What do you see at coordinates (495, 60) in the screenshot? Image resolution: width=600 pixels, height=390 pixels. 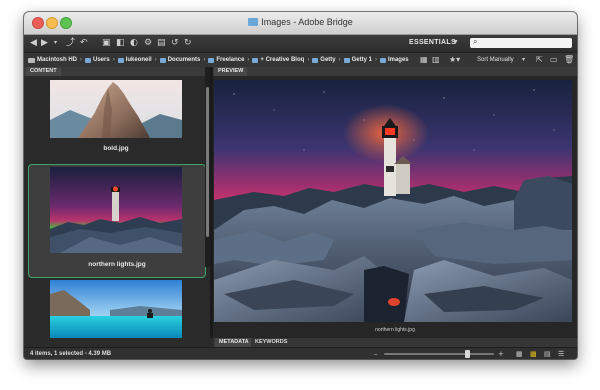 I see `sort-dropdown: Sort Manually` at bounding box center [495, 60].